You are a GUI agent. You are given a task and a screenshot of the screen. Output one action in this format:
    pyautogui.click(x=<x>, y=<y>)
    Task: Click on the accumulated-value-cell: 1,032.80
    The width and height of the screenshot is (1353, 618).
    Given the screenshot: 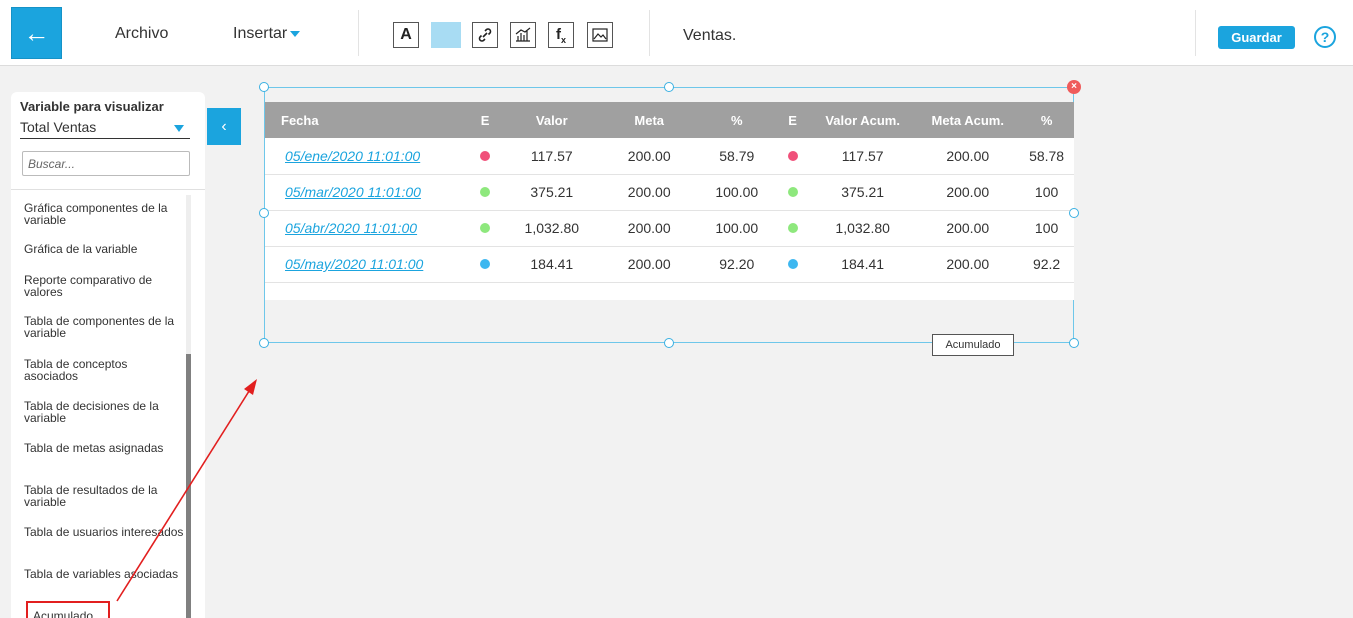 What is the action you would take?
    pyautogui.click(x=862, y=228)
    